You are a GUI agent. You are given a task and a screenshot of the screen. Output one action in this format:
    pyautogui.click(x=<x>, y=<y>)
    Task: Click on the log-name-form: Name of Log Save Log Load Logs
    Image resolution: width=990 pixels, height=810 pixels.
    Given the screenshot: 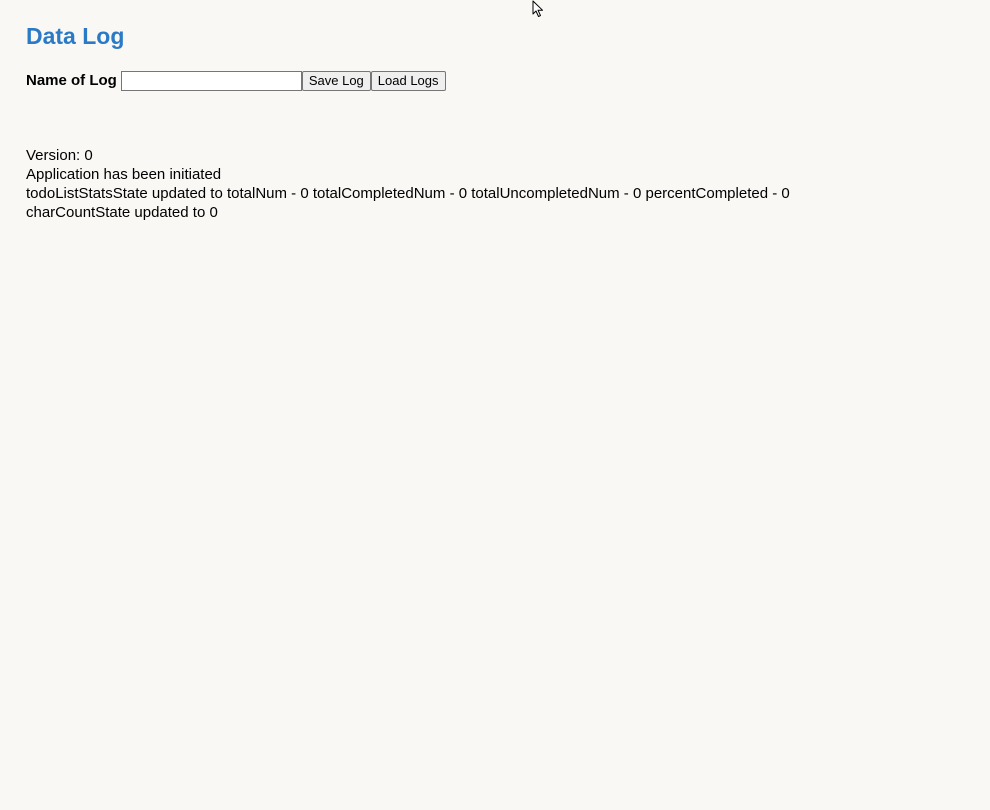 What is the action you would take?
    pyautogui.click(x=236, y=81)
    